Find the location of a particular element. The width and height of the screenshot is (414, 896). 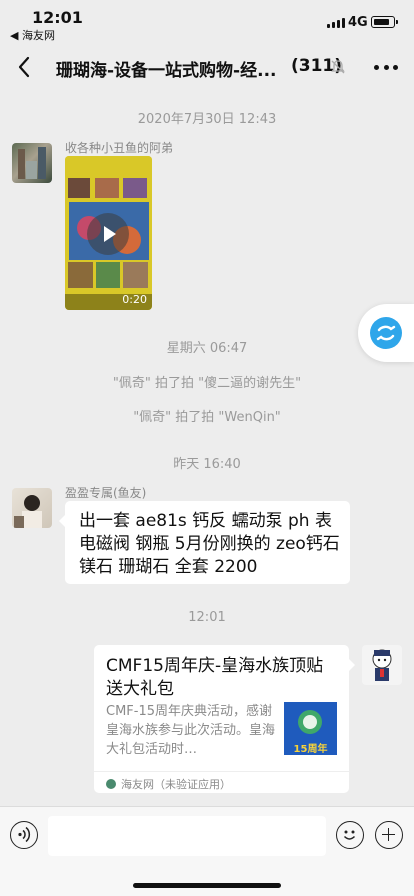

timestamp: 昨天 16:40 is located at coordinates (207, 464).